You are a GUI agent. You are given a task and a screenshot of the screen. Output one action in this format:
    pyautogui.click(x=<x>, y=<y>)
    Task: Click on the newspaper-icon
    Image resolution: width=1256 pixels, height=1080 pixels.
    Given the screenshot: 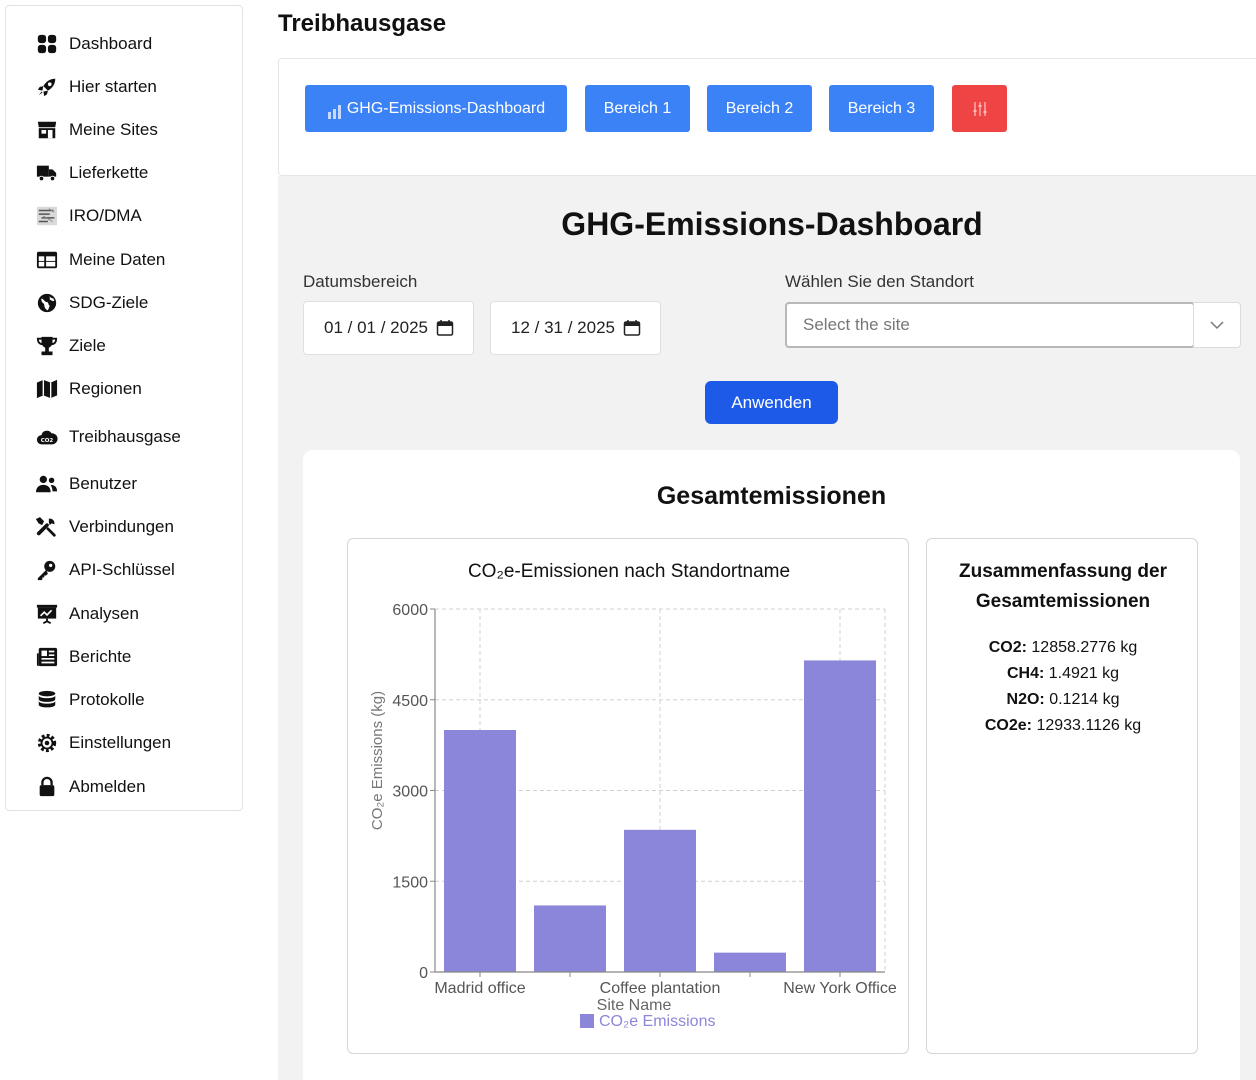 What is the action you would take?
    pyautogui.click(x=47, y=657)
    